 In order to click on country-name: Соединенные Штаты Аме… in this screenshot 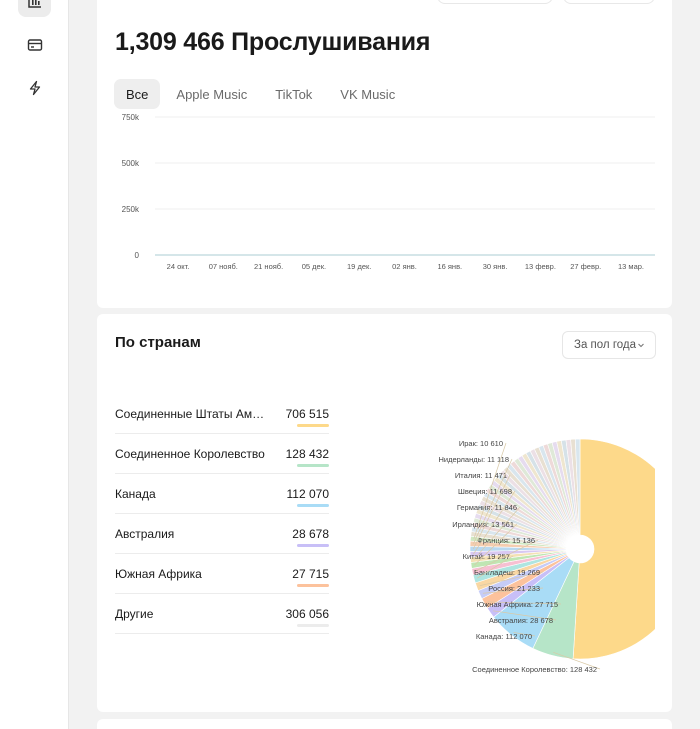, I will do `click(190, 414)`.